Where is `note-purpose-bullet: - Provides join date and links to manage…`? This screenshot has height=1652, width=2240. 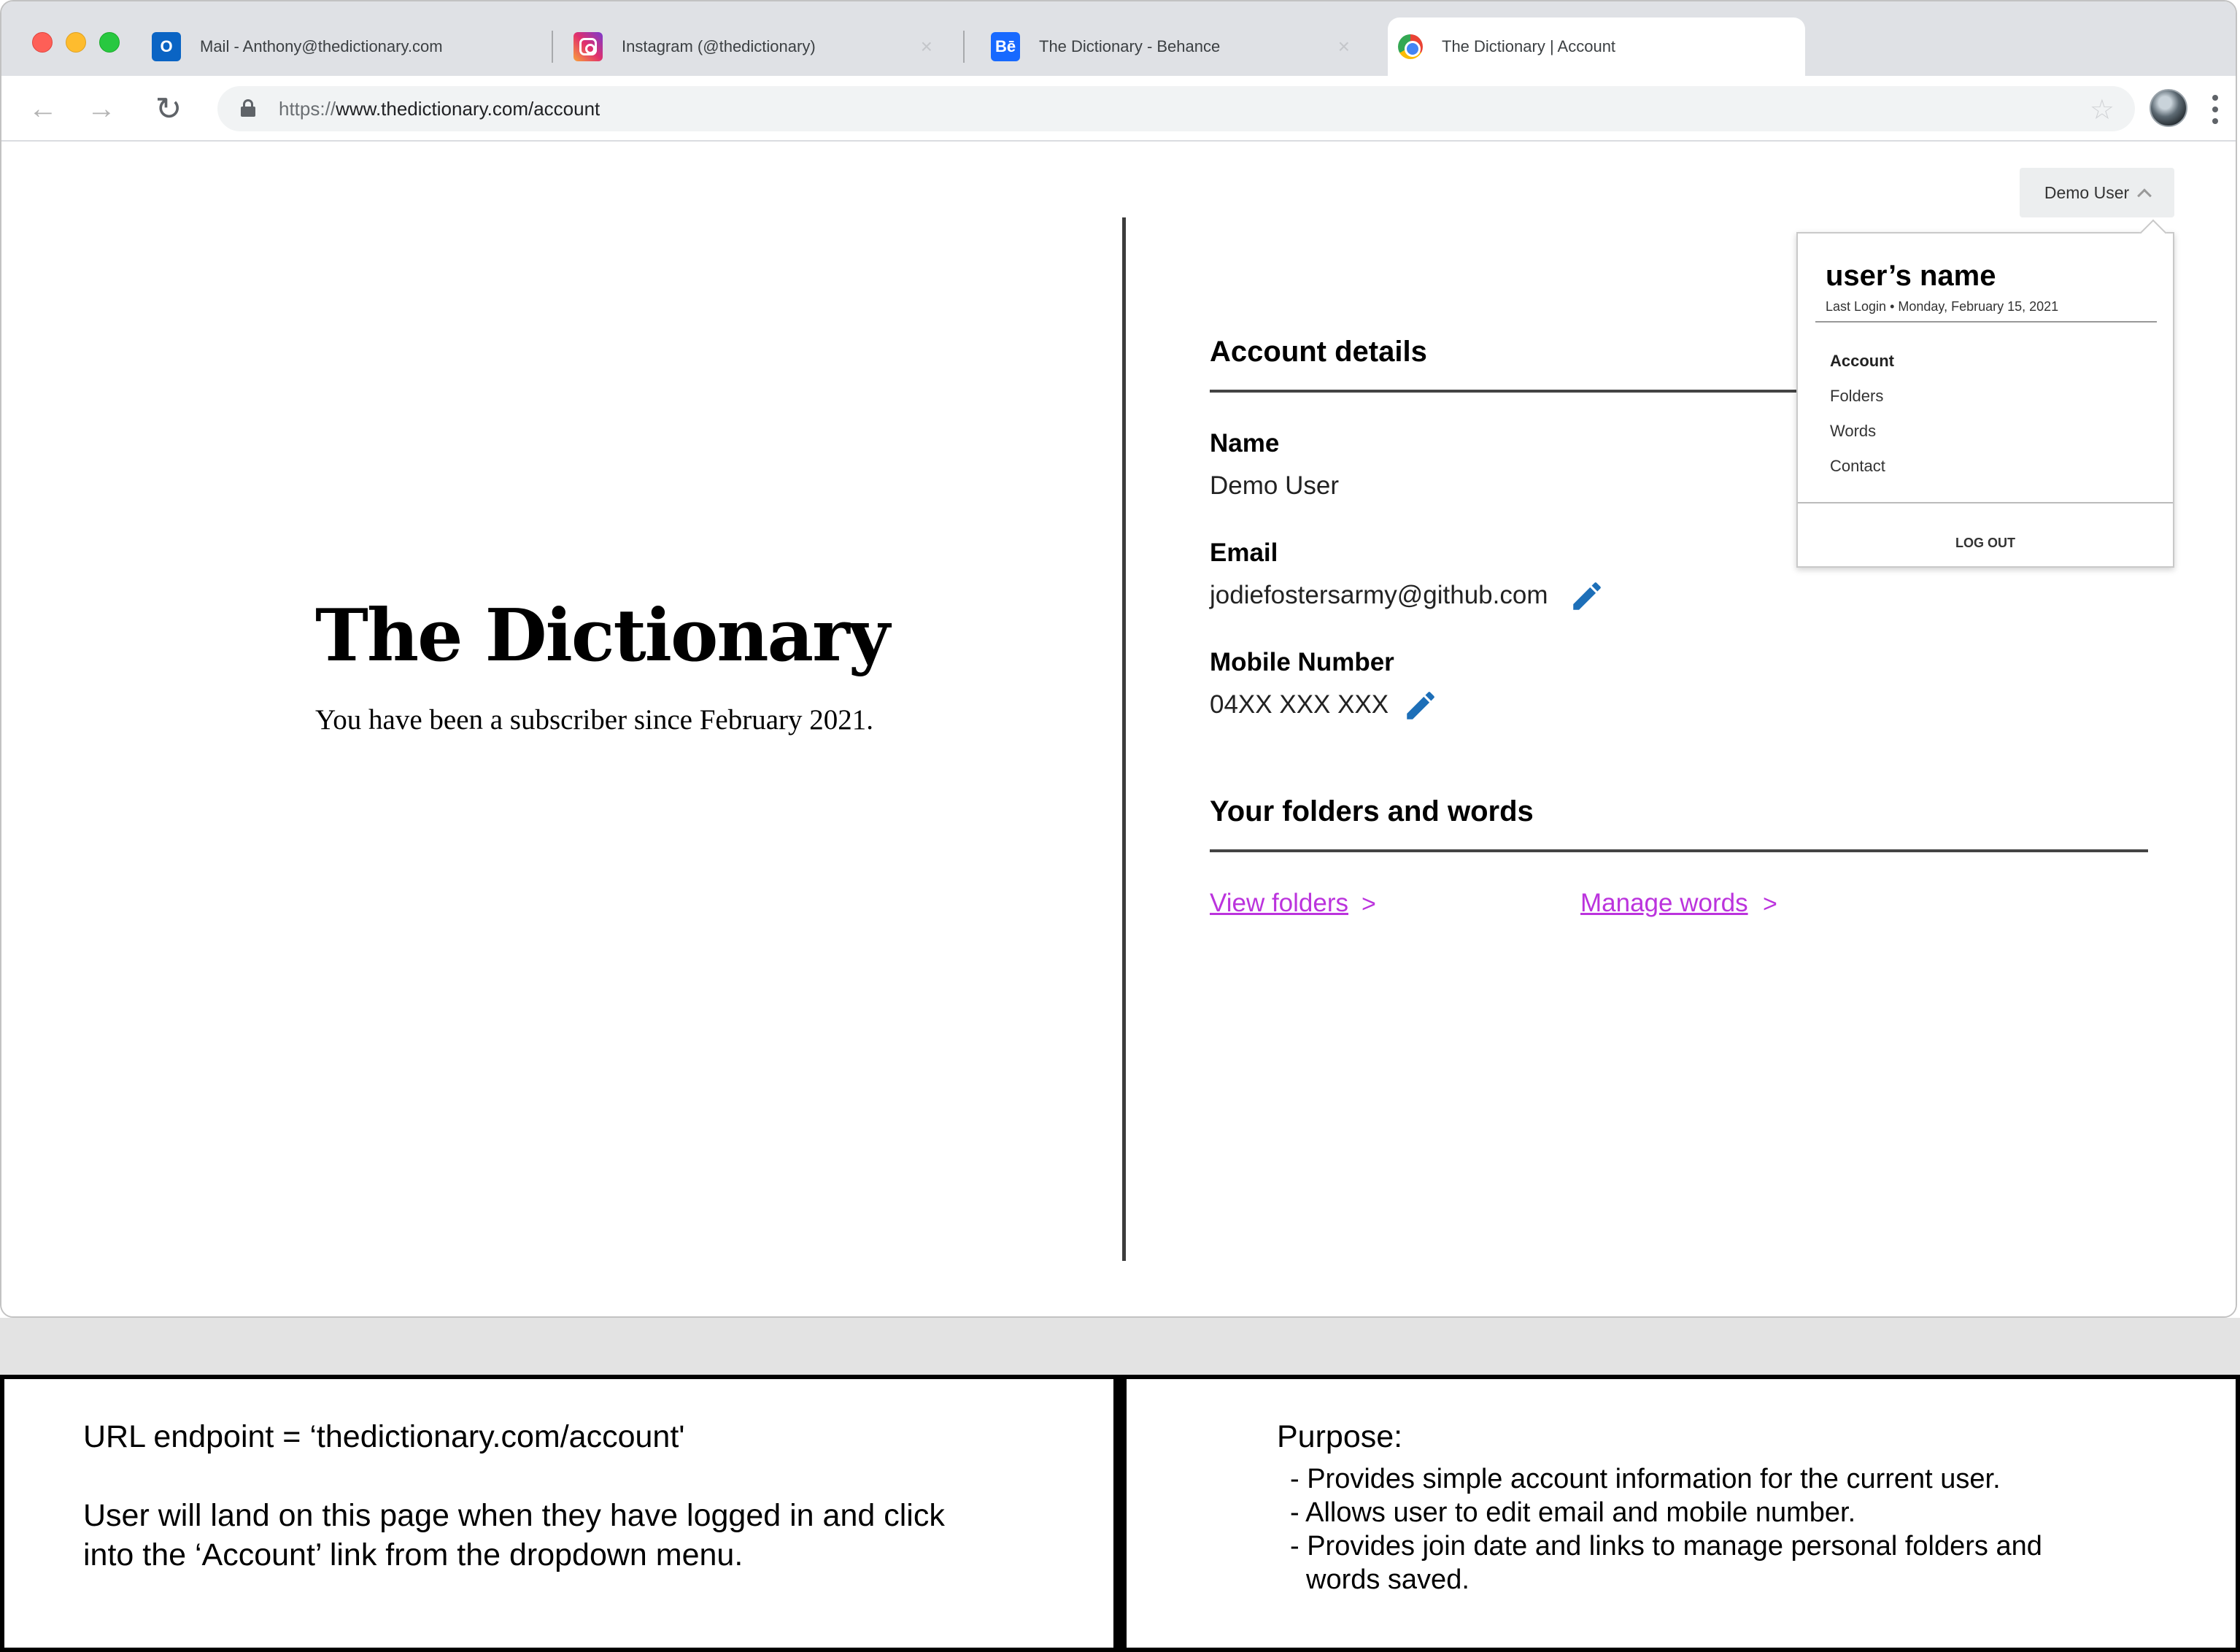
note-purpose-bullet: - Provides join date and links to manage… is located at coordinates (1666, 1546).